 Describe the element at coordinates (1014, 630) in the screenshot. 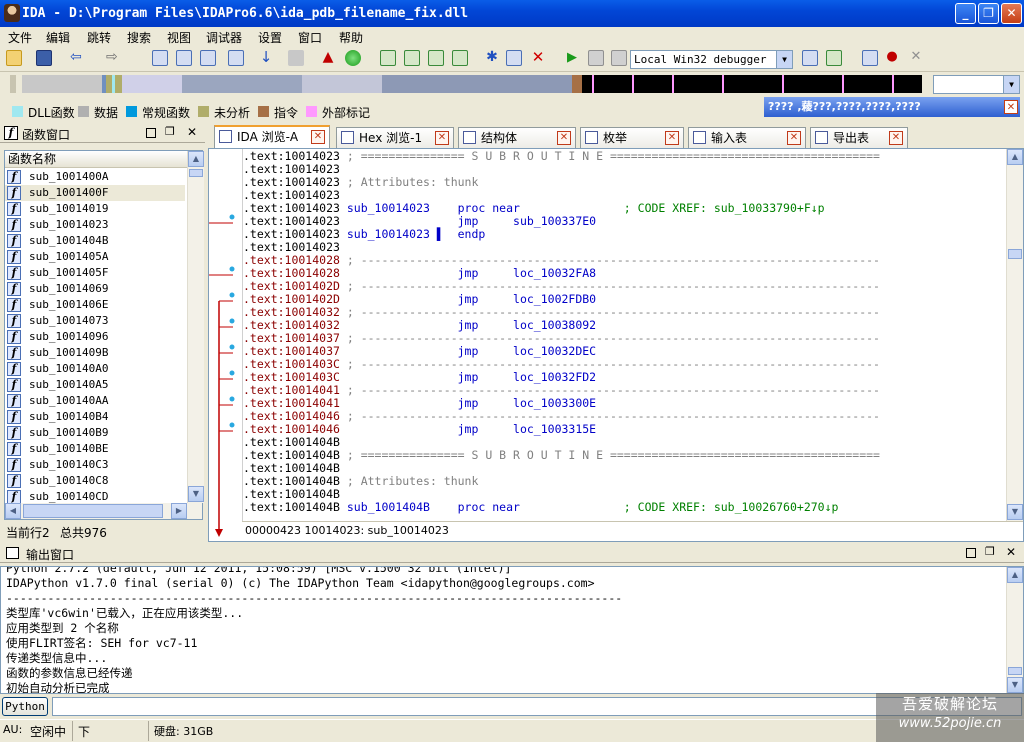

I see `output-scrollbar: ▲ ▼` at that location.